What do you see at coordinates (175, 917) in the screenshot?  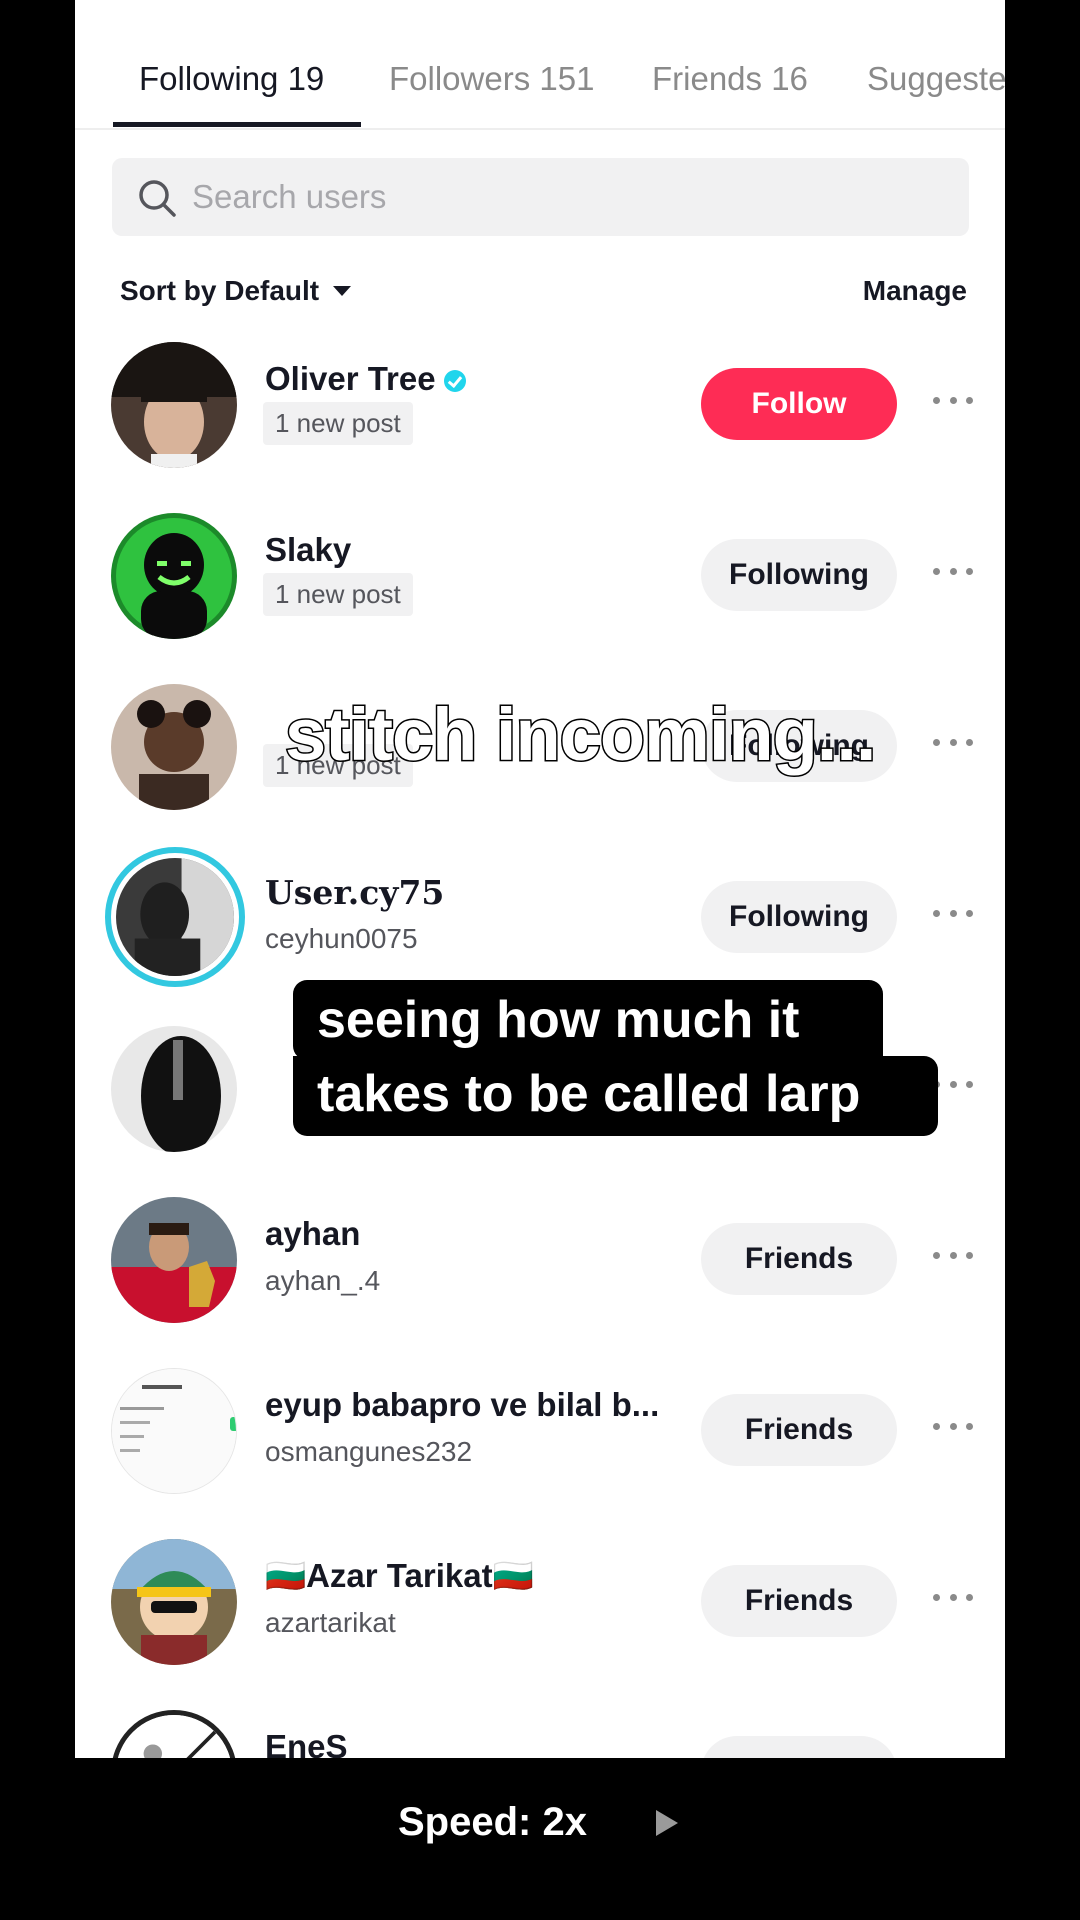 I see `avatar-story-ring` at bounding box center [175, 917].